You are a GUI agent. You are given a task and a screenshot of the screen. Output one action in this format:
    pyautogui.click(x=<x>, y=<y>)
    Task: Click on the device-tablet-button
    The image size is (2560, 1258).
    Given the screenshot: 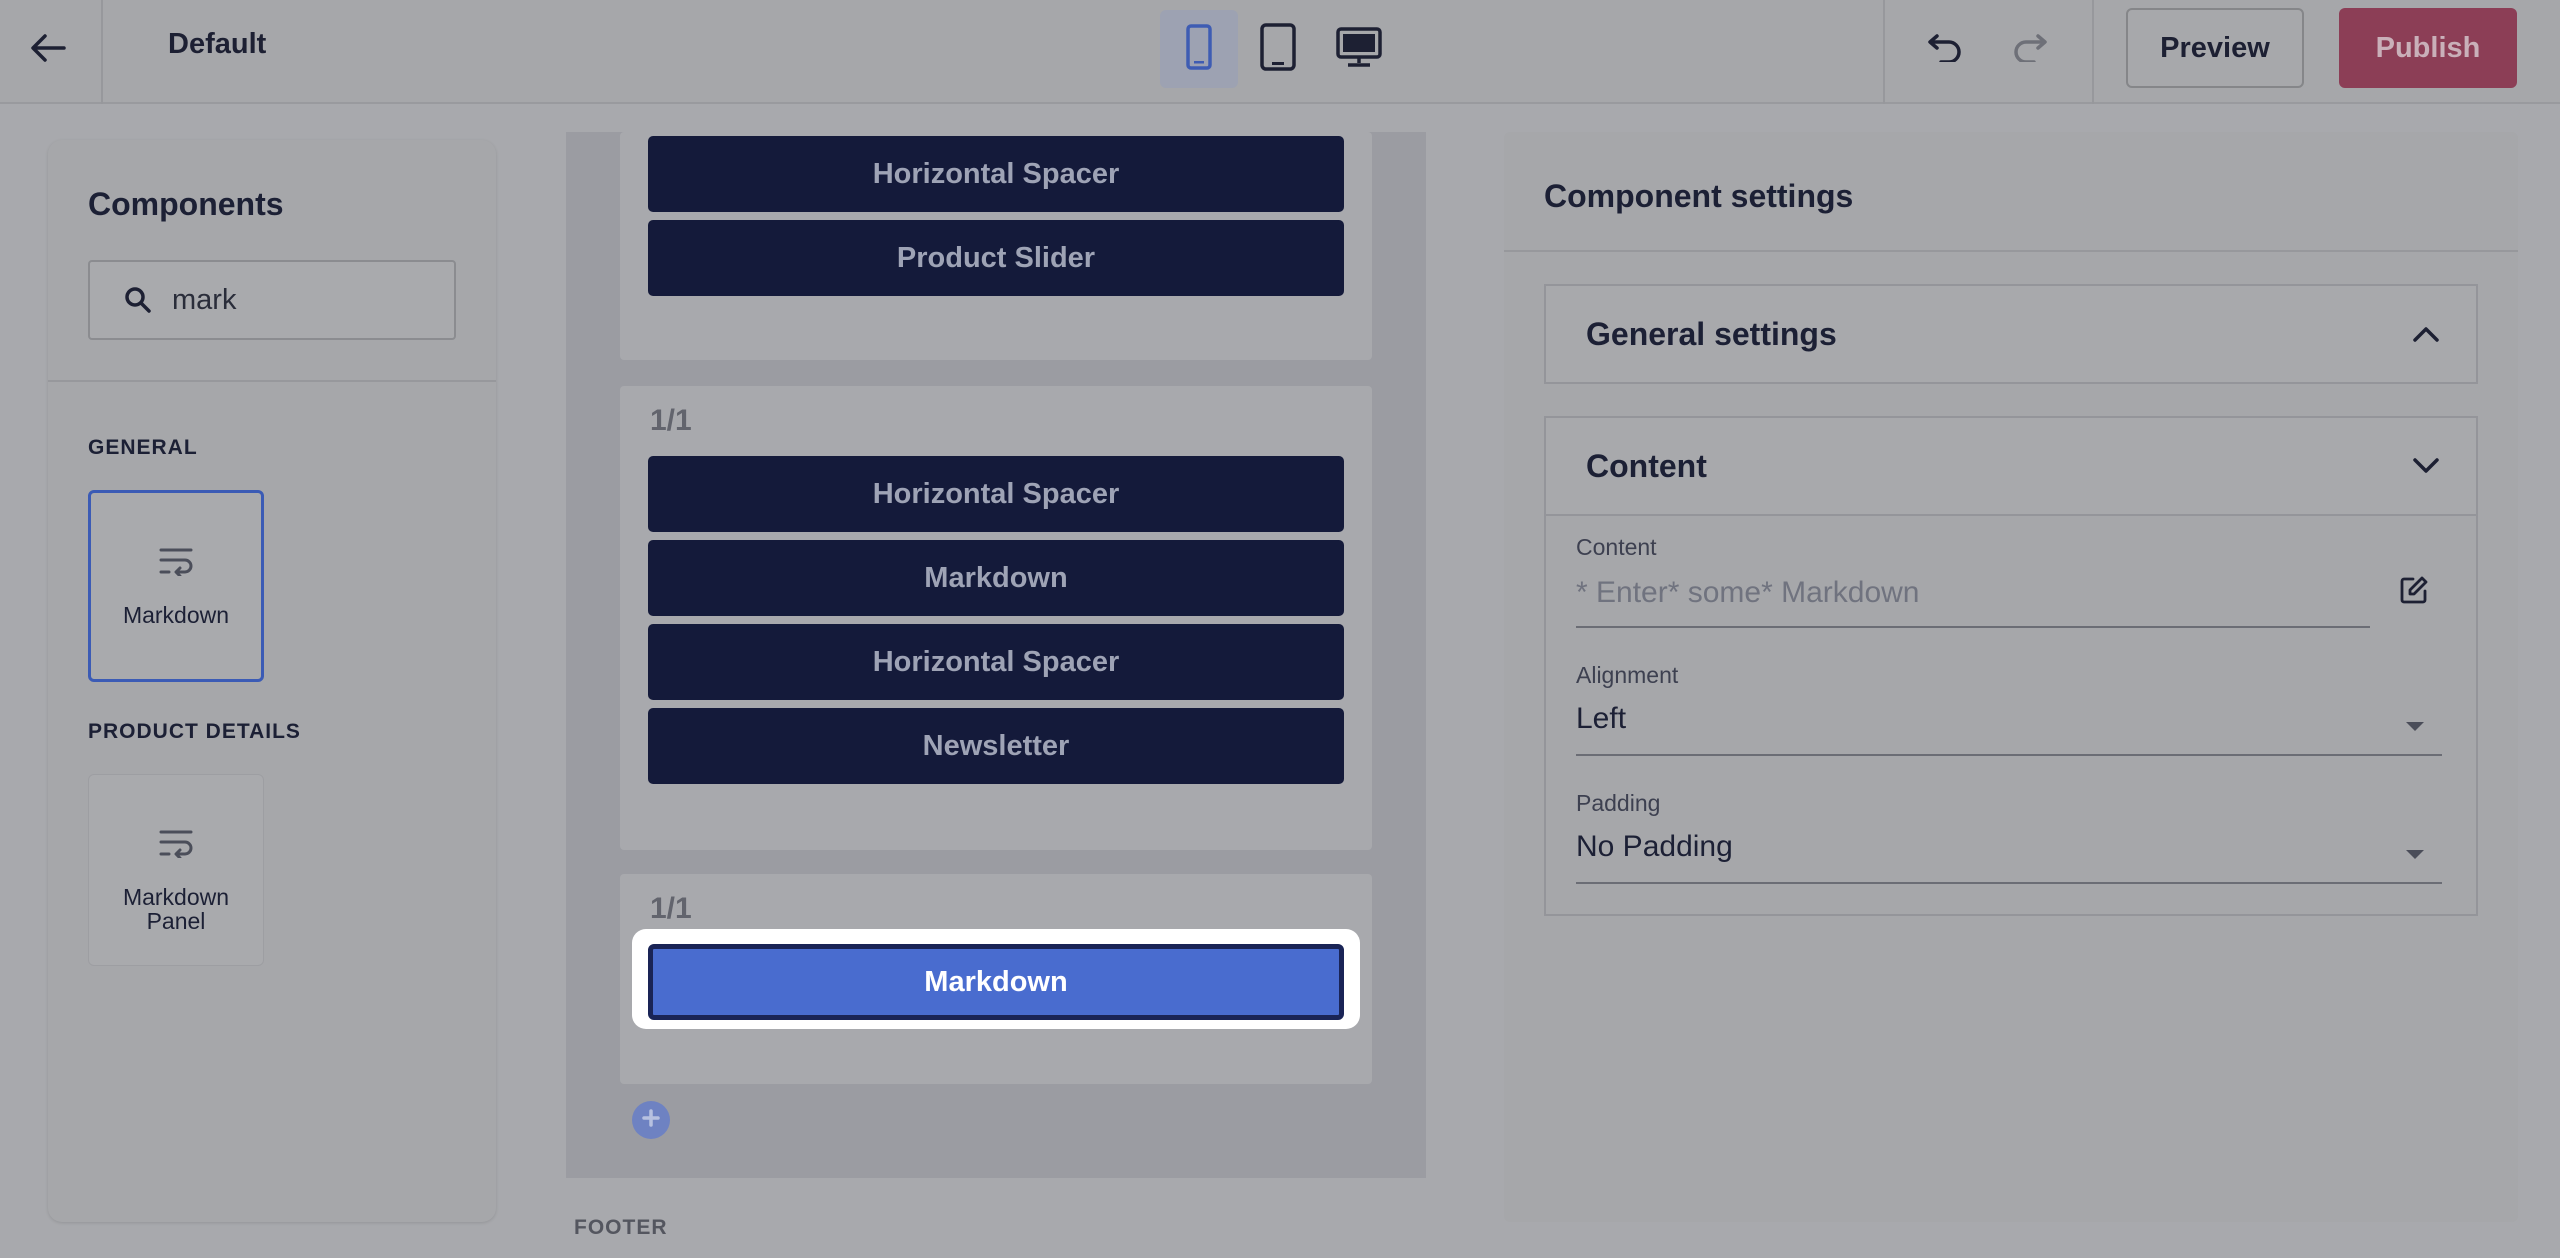 What is the action you would take?
    pyautogui.click(x=1278, y=49)
    